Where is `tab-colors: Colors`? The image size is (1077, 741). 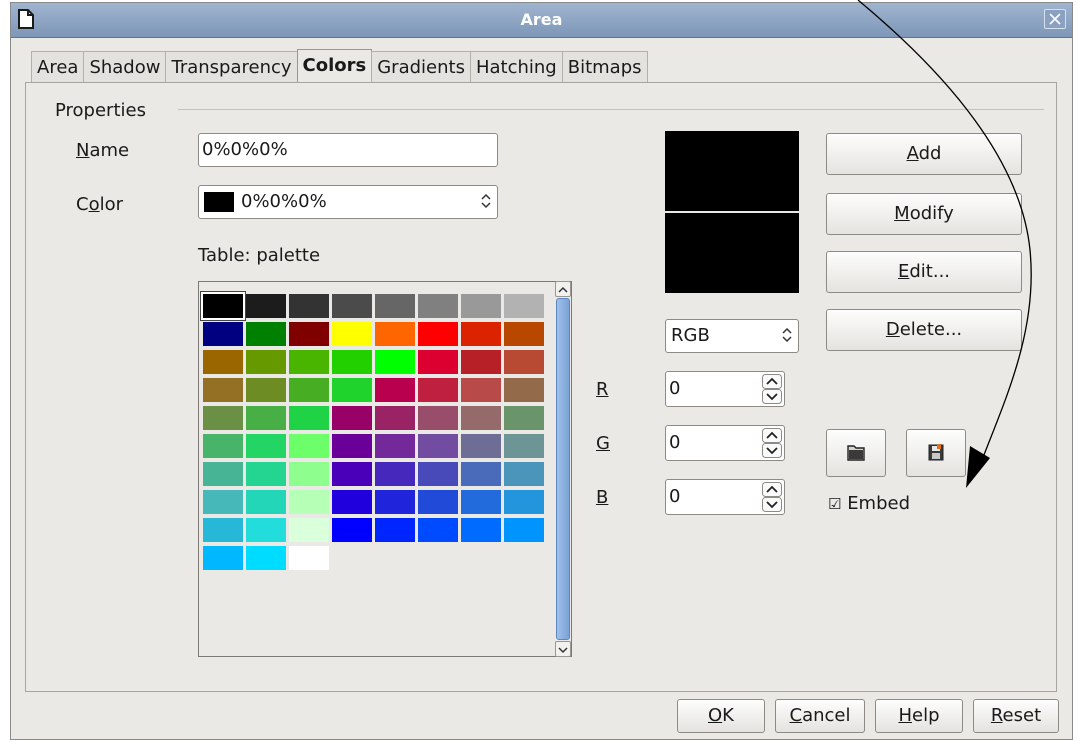 tab-colors: Colors is located at coordinates (334, 66).